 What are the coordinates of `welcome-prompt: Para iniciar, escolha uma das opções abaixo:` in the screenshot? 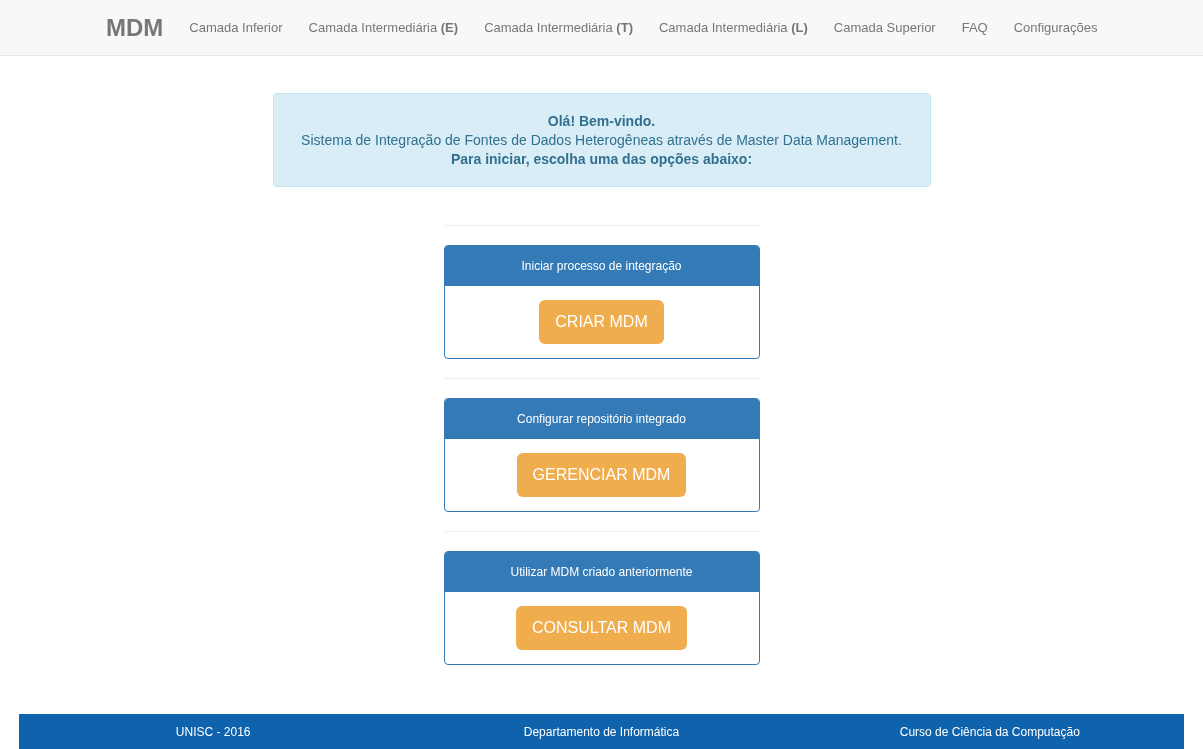 It's located at (601, 159).